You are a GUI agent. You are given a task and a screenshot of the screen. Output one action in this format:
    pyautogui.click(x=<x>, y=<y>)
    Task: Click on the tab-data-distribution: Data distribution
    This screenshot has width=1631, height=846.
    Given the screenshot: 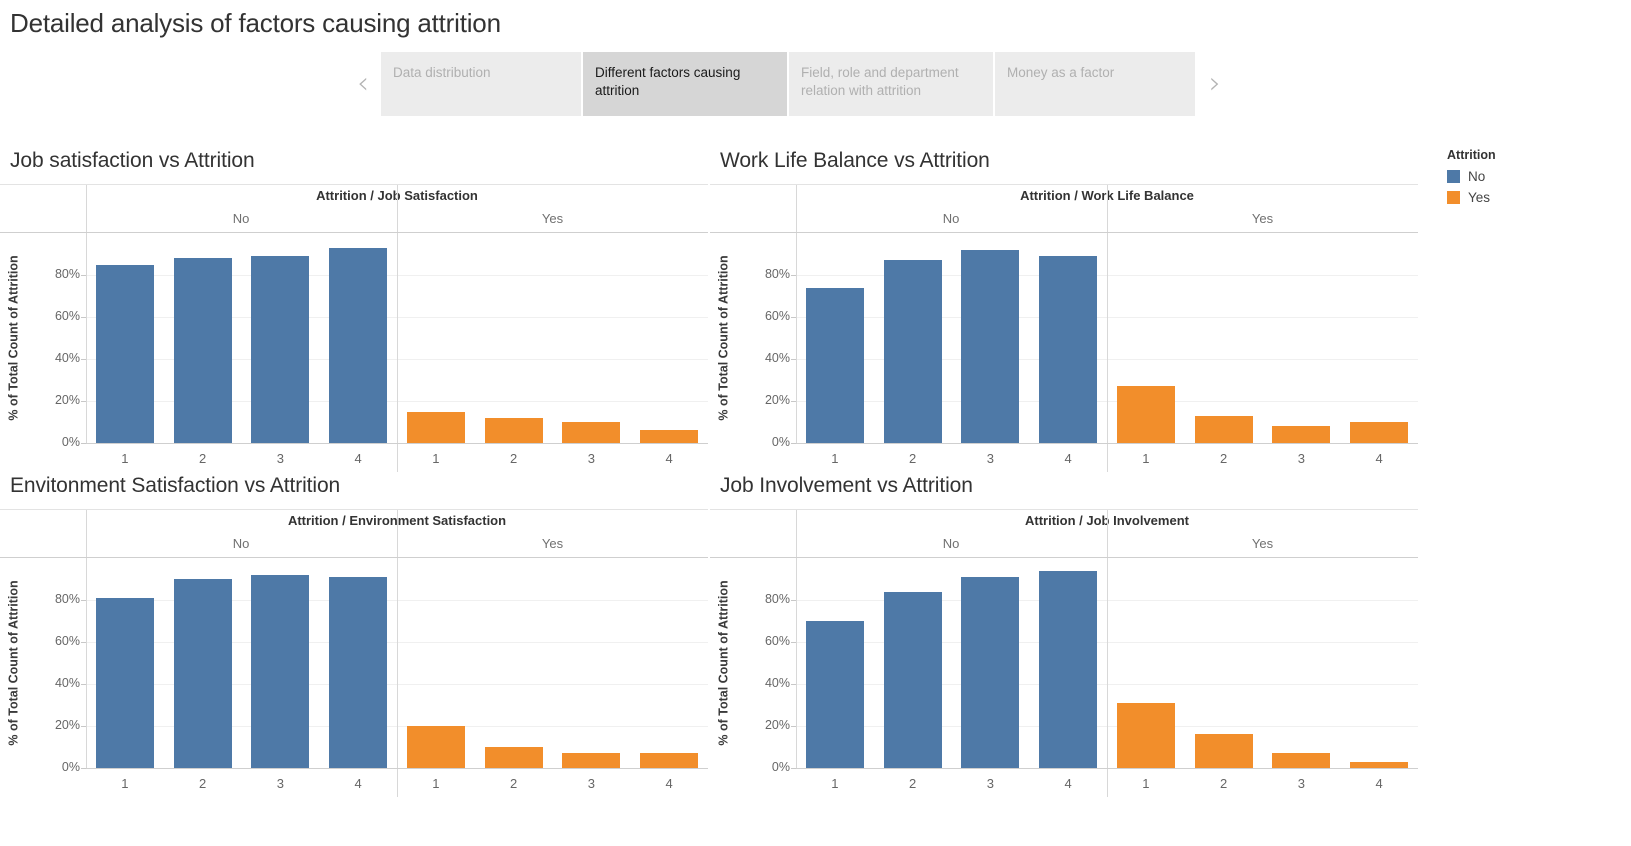 What is the action you would take?
    pyautogui.click(x=481, y=84)
    